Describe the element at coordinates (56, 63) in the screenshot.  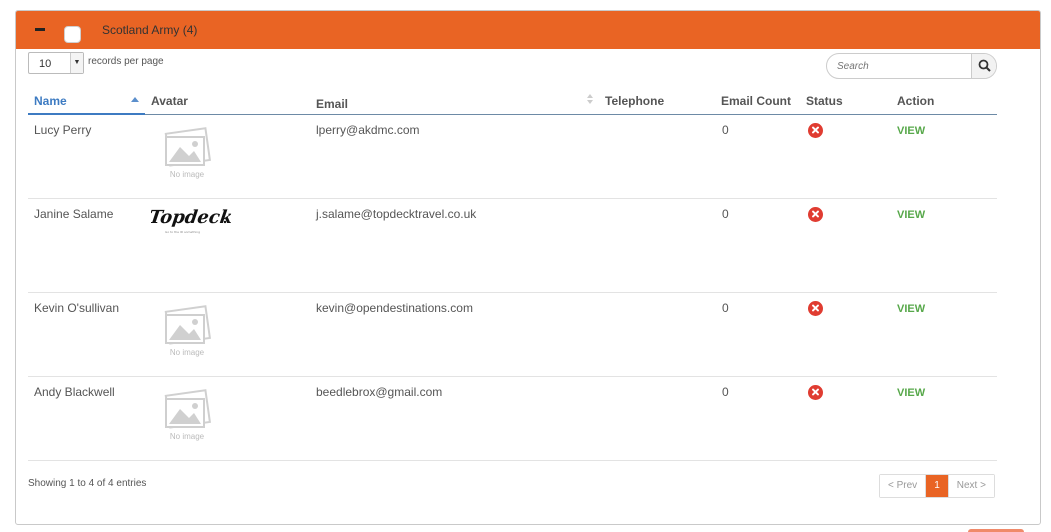
I see `records-per-page-select: 10 ▼` at that location.